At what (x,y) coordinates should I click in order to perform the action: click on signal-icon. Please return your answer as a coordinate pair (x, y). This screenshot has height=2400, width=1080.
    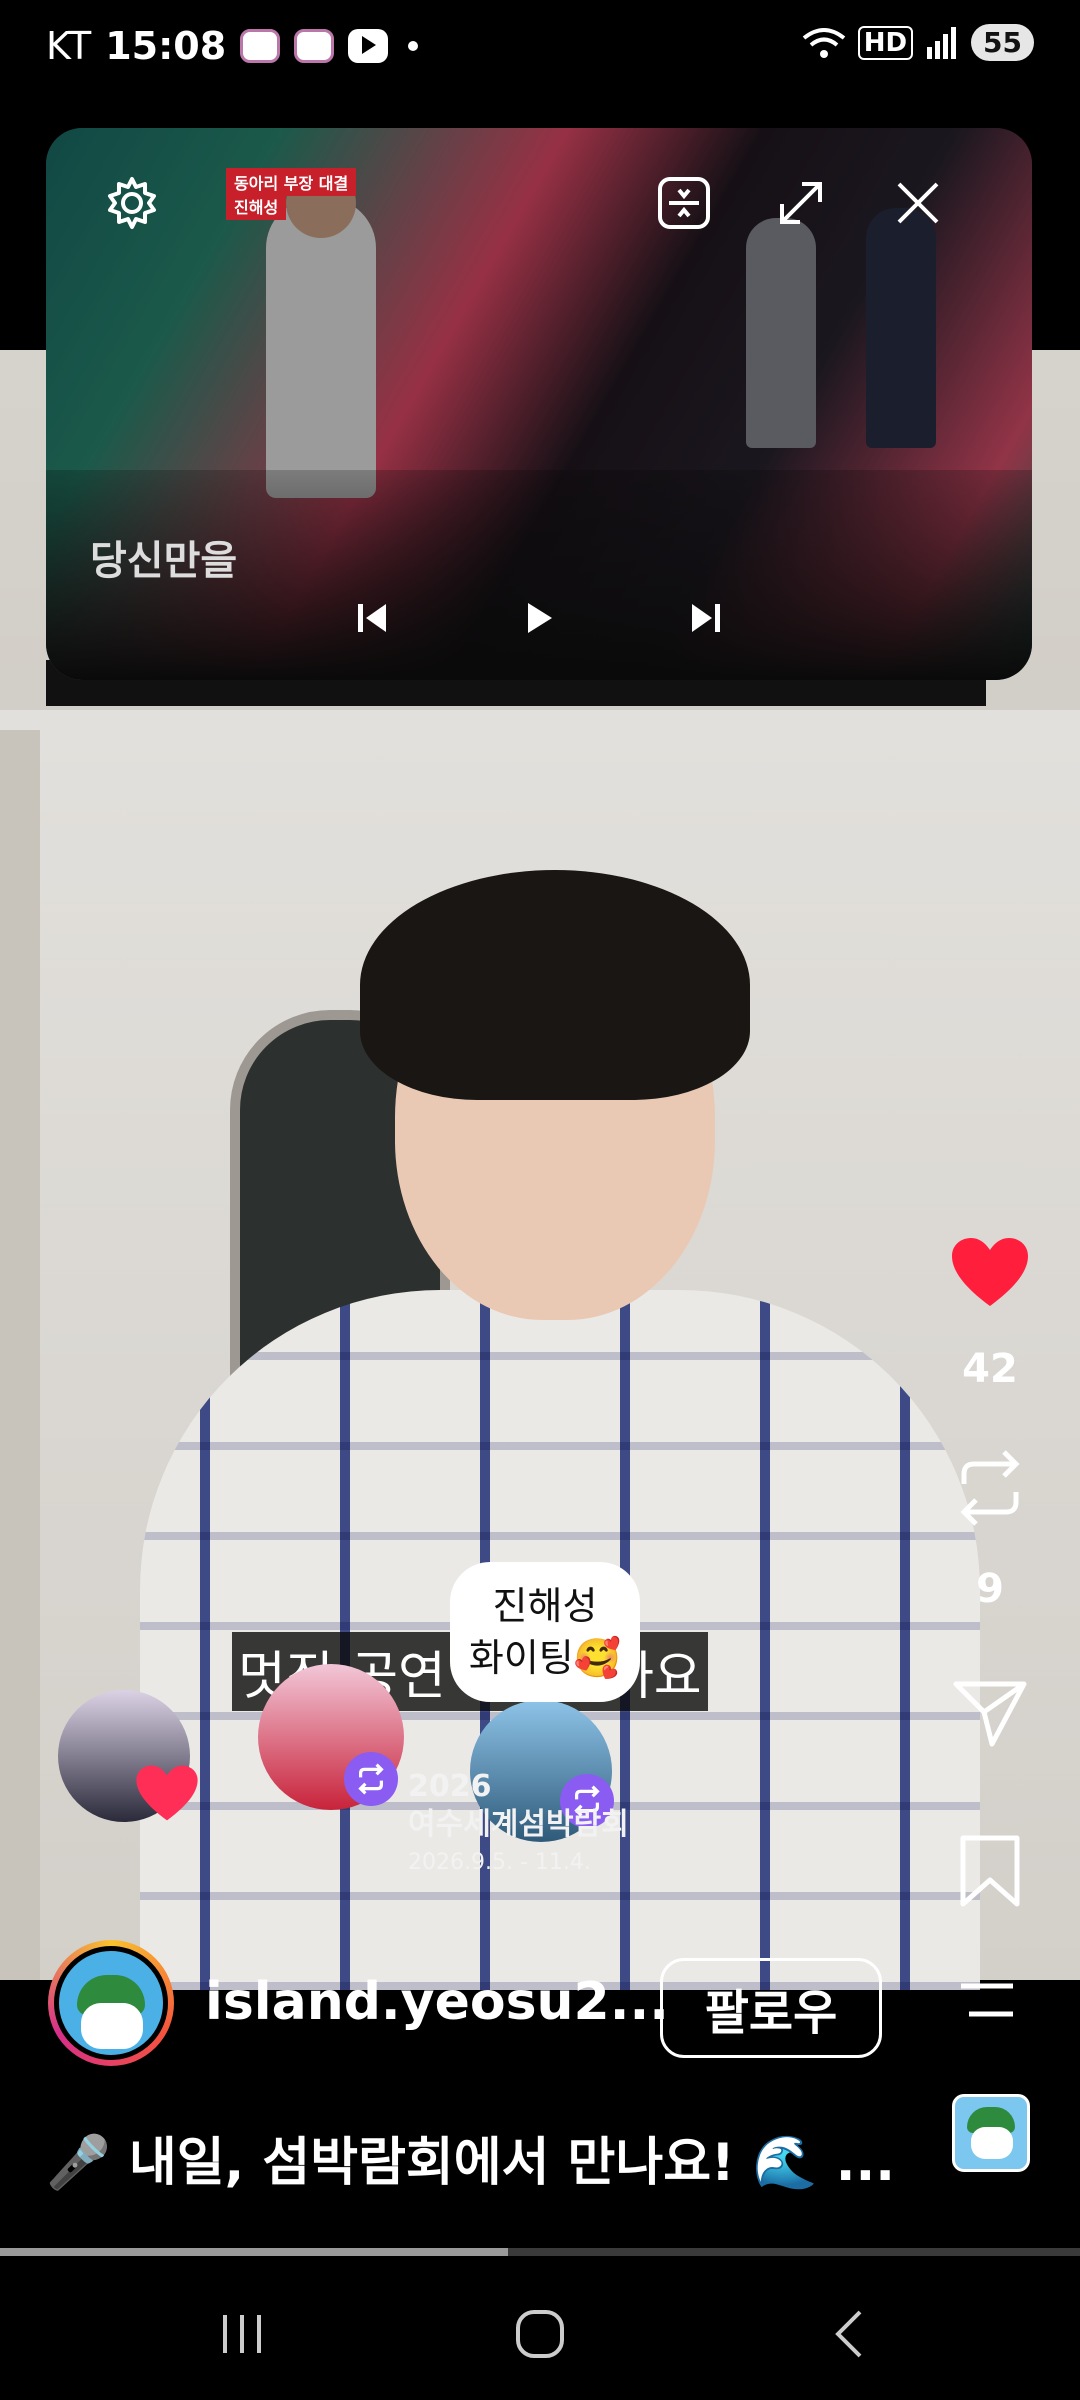
    Looking at the image, I should click on (942, 42).